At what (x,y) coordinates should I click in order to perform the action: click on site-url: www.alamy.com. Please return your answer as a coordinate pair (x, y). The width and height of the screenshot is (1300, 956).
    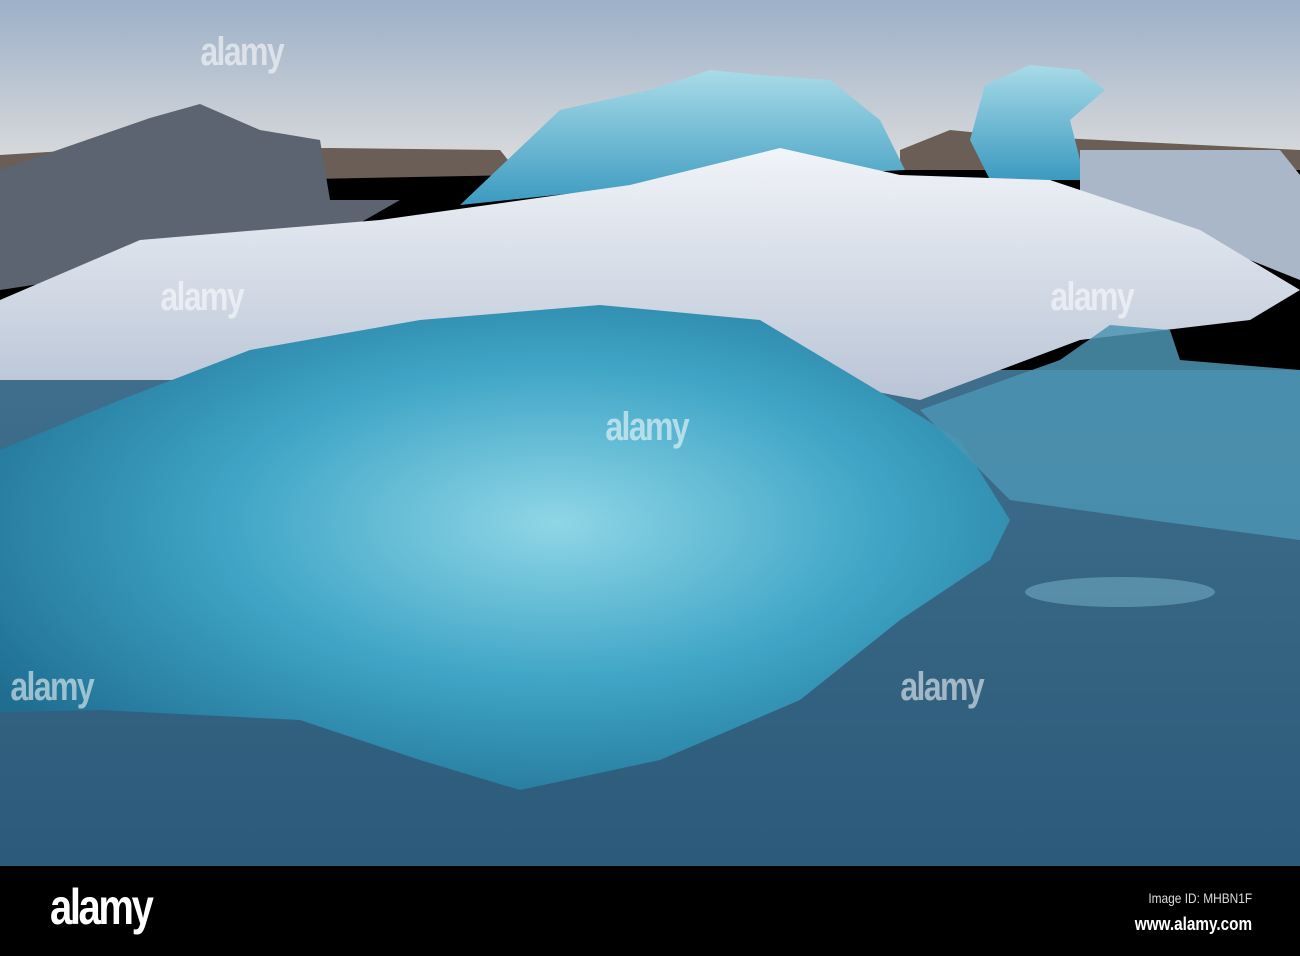
    Looking at the image, I should click on (1193, 924).